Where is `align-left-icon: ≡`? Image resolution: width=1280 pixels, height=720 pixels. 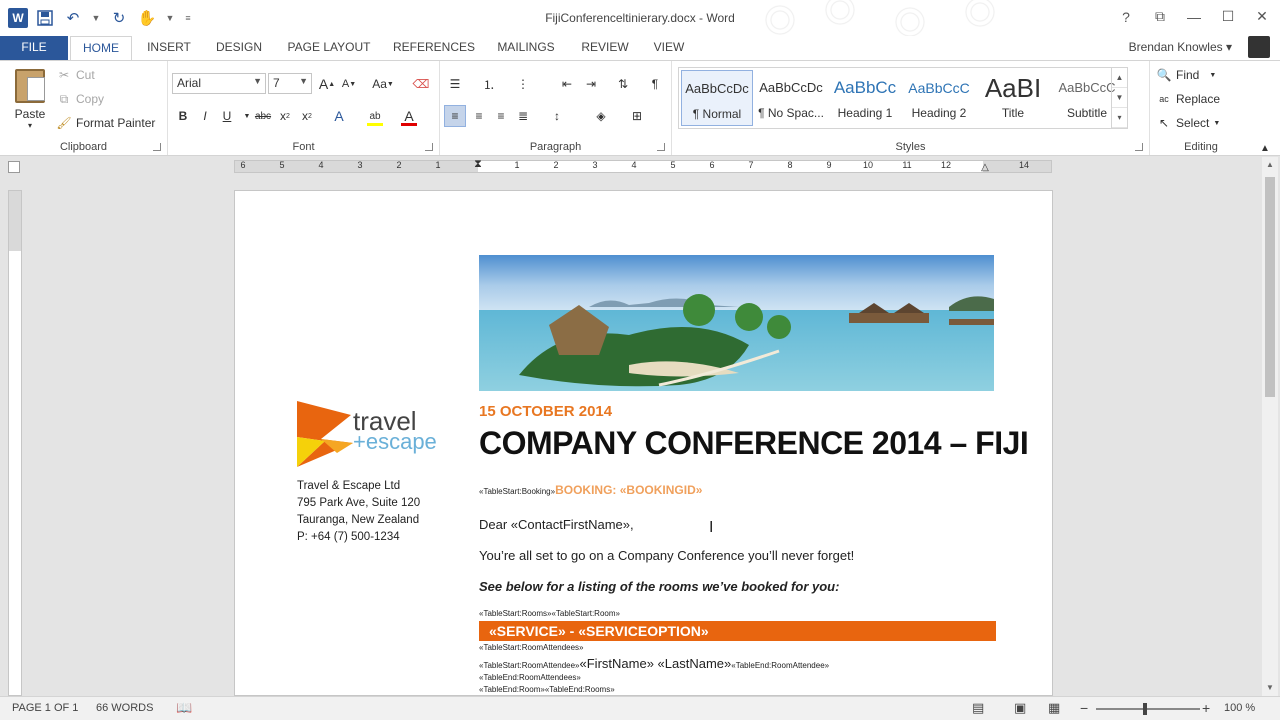 align-left-icon: ≡ is located at coordinates (455, 116).